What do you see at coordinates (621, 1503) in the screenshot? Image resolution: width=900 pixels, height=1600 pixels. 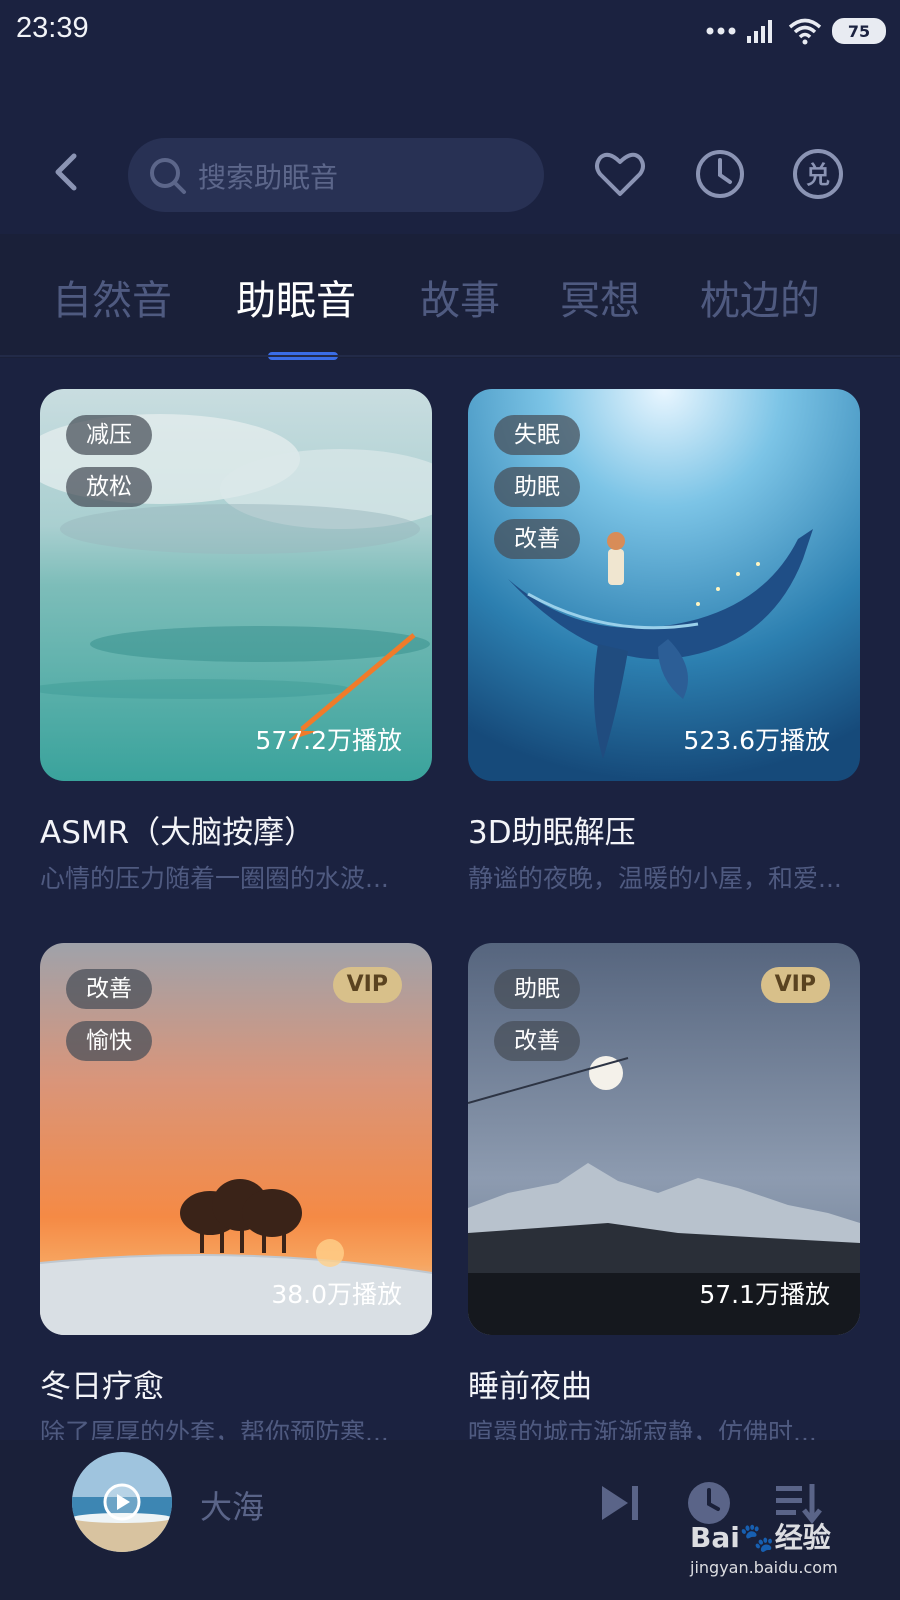 I see `next-track-icon` at bounding box center [621, 1503].